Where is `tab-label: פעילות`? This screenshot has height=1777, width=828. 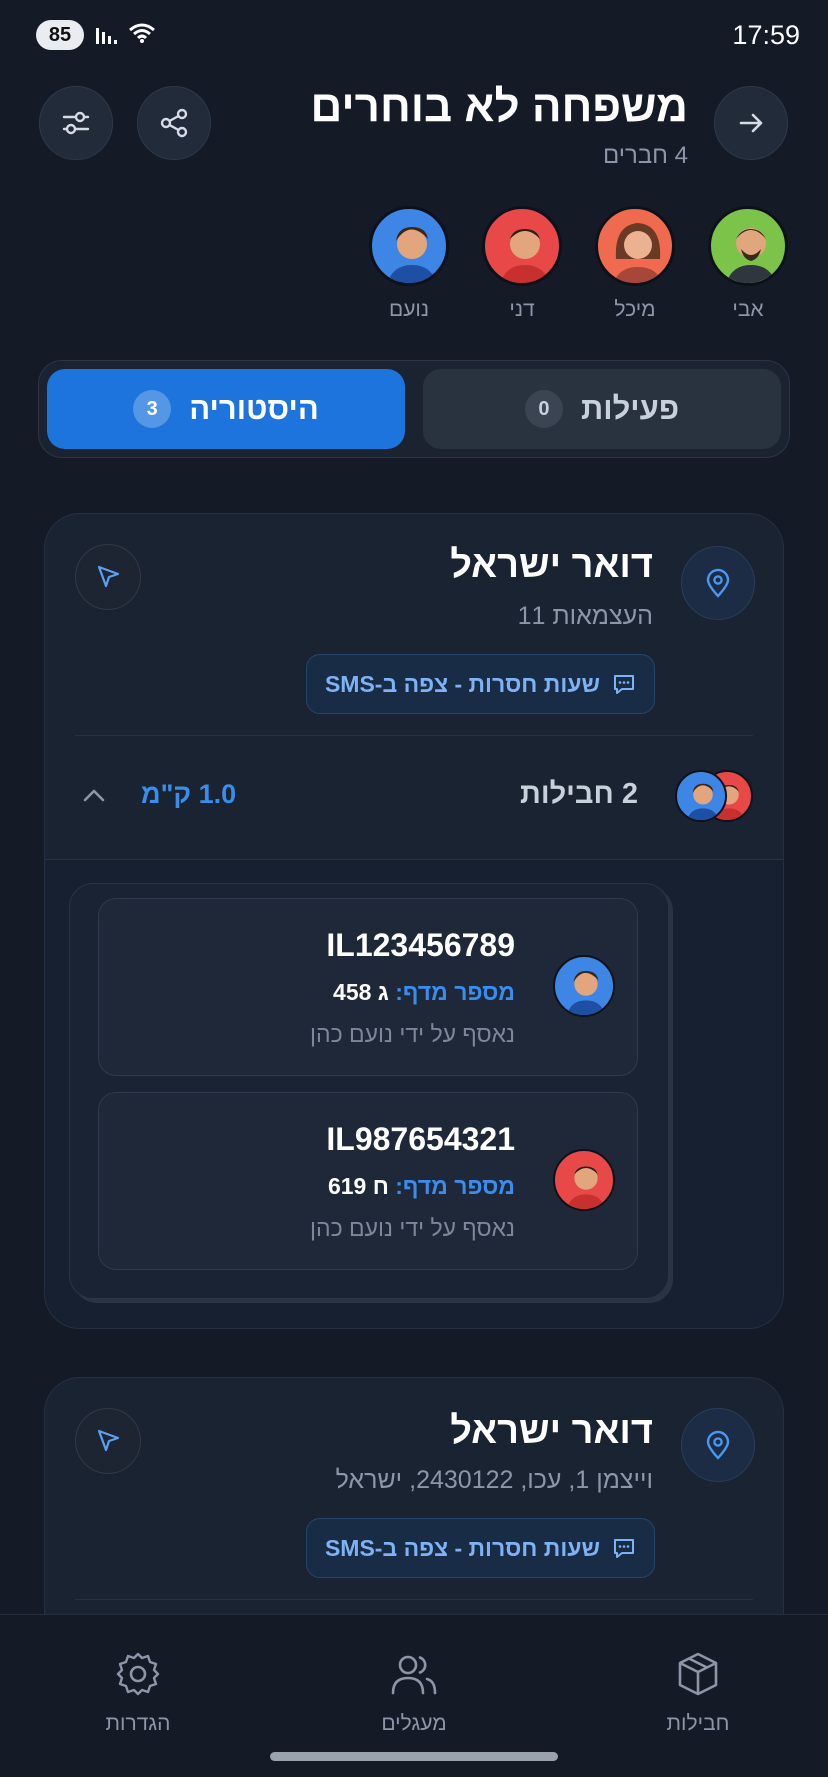 tab-label: פעילות is located at coordinates (630, 408).